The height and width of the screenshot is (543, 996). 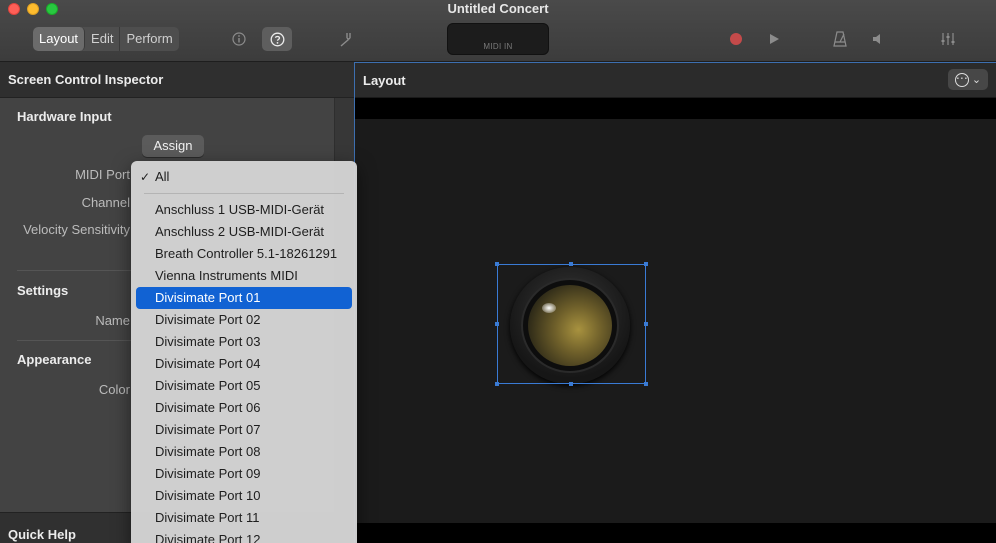 What do you see at coordinates (105, 202) in the screenshot?
I see `channel-label: Channel` at bounding box center [105, 202].